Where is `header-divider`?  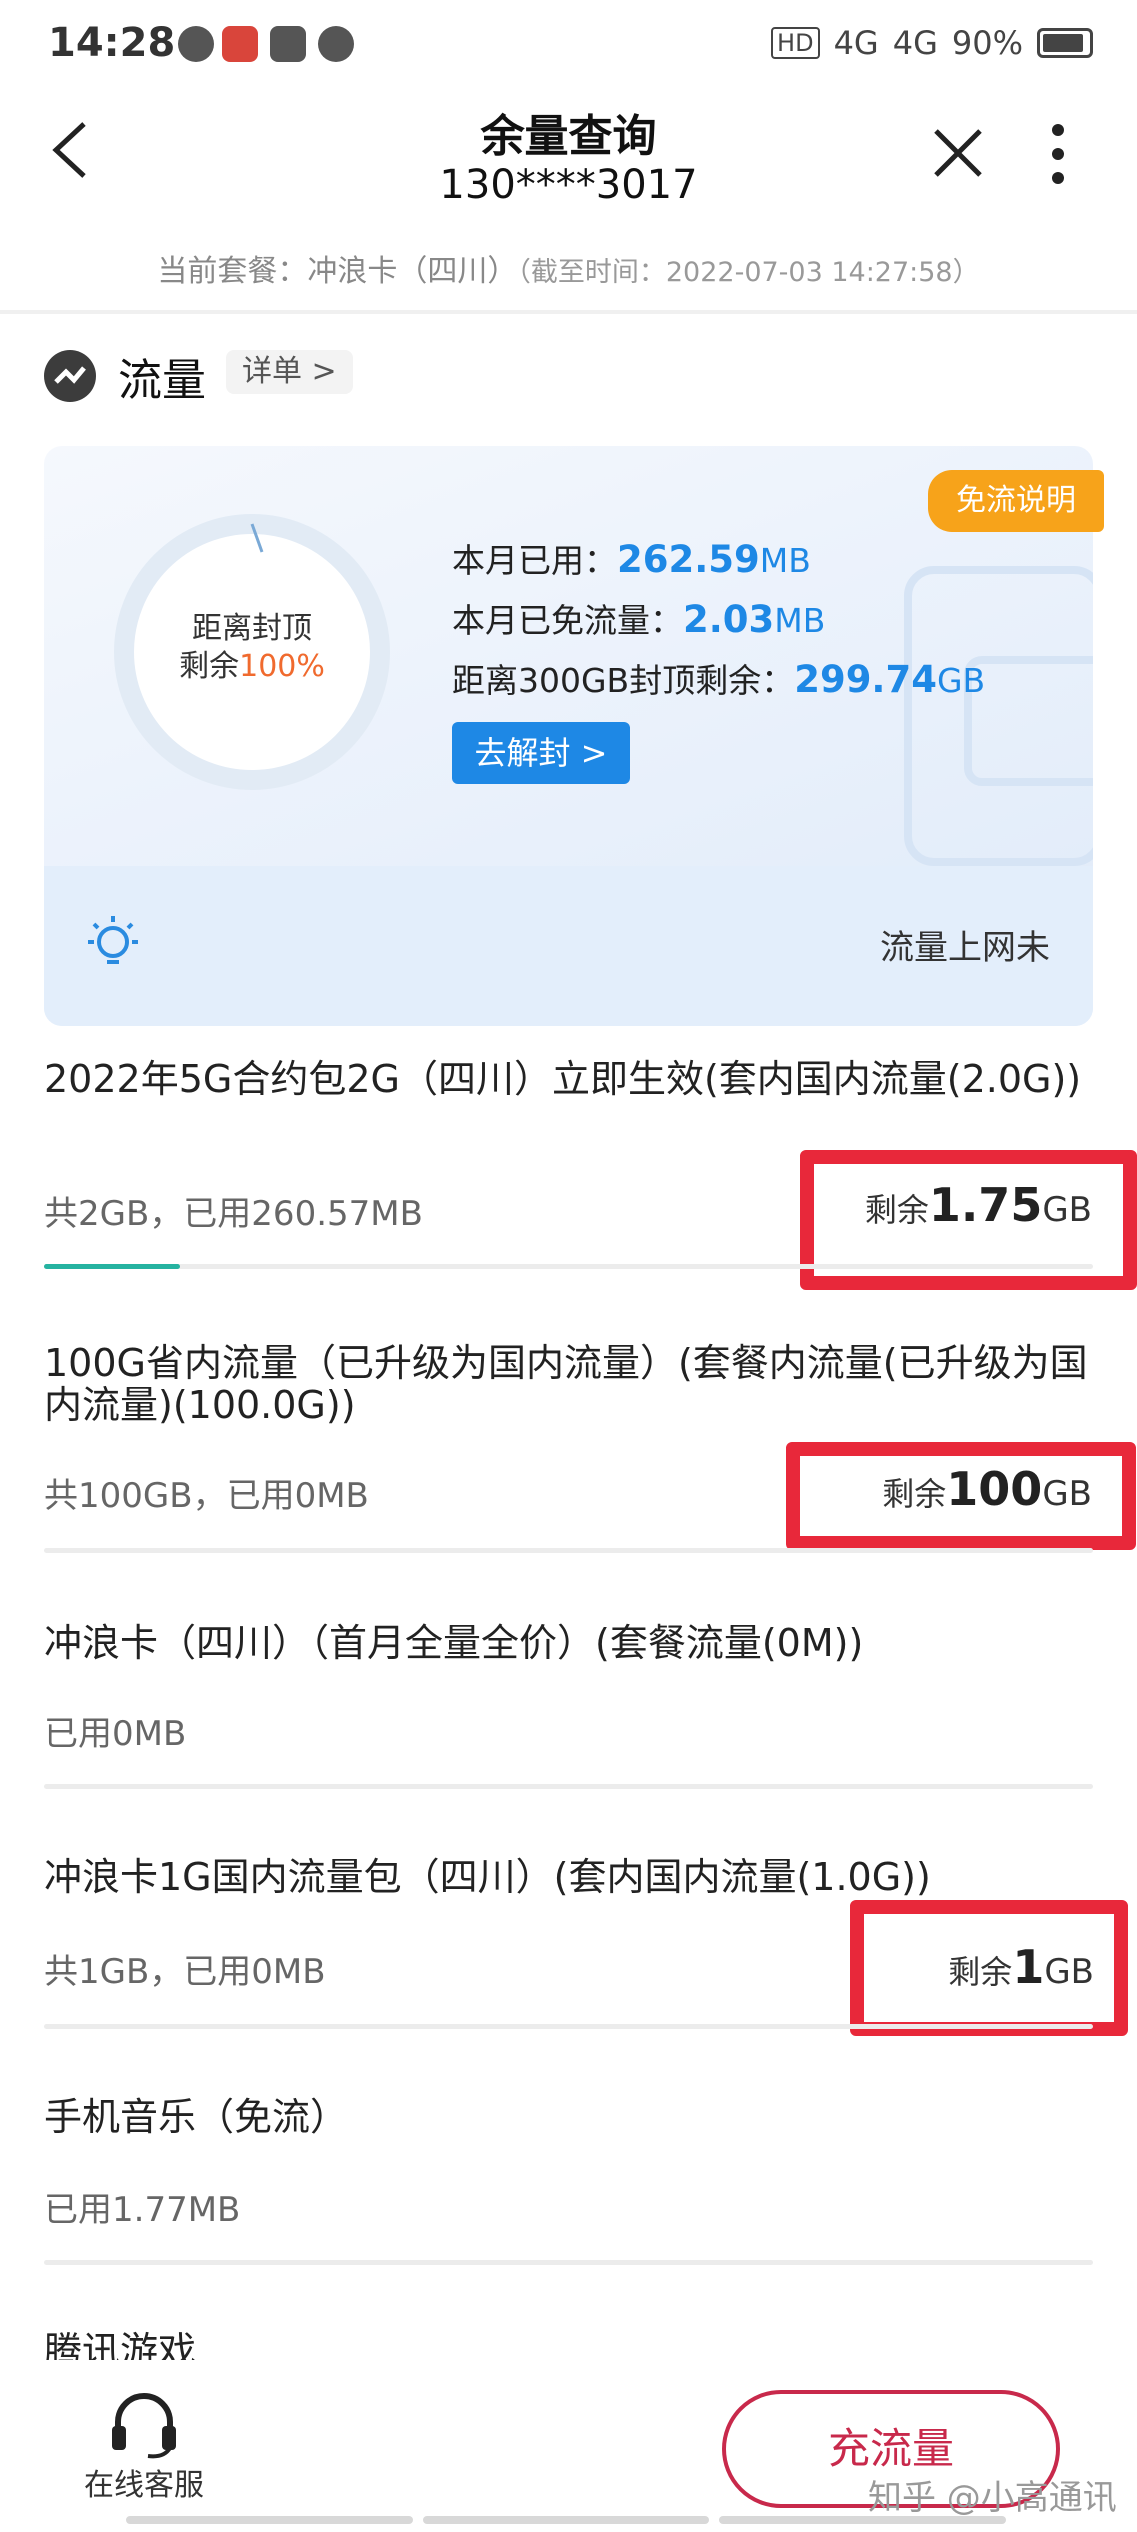
header-divider is located at coordinates (568, 312).